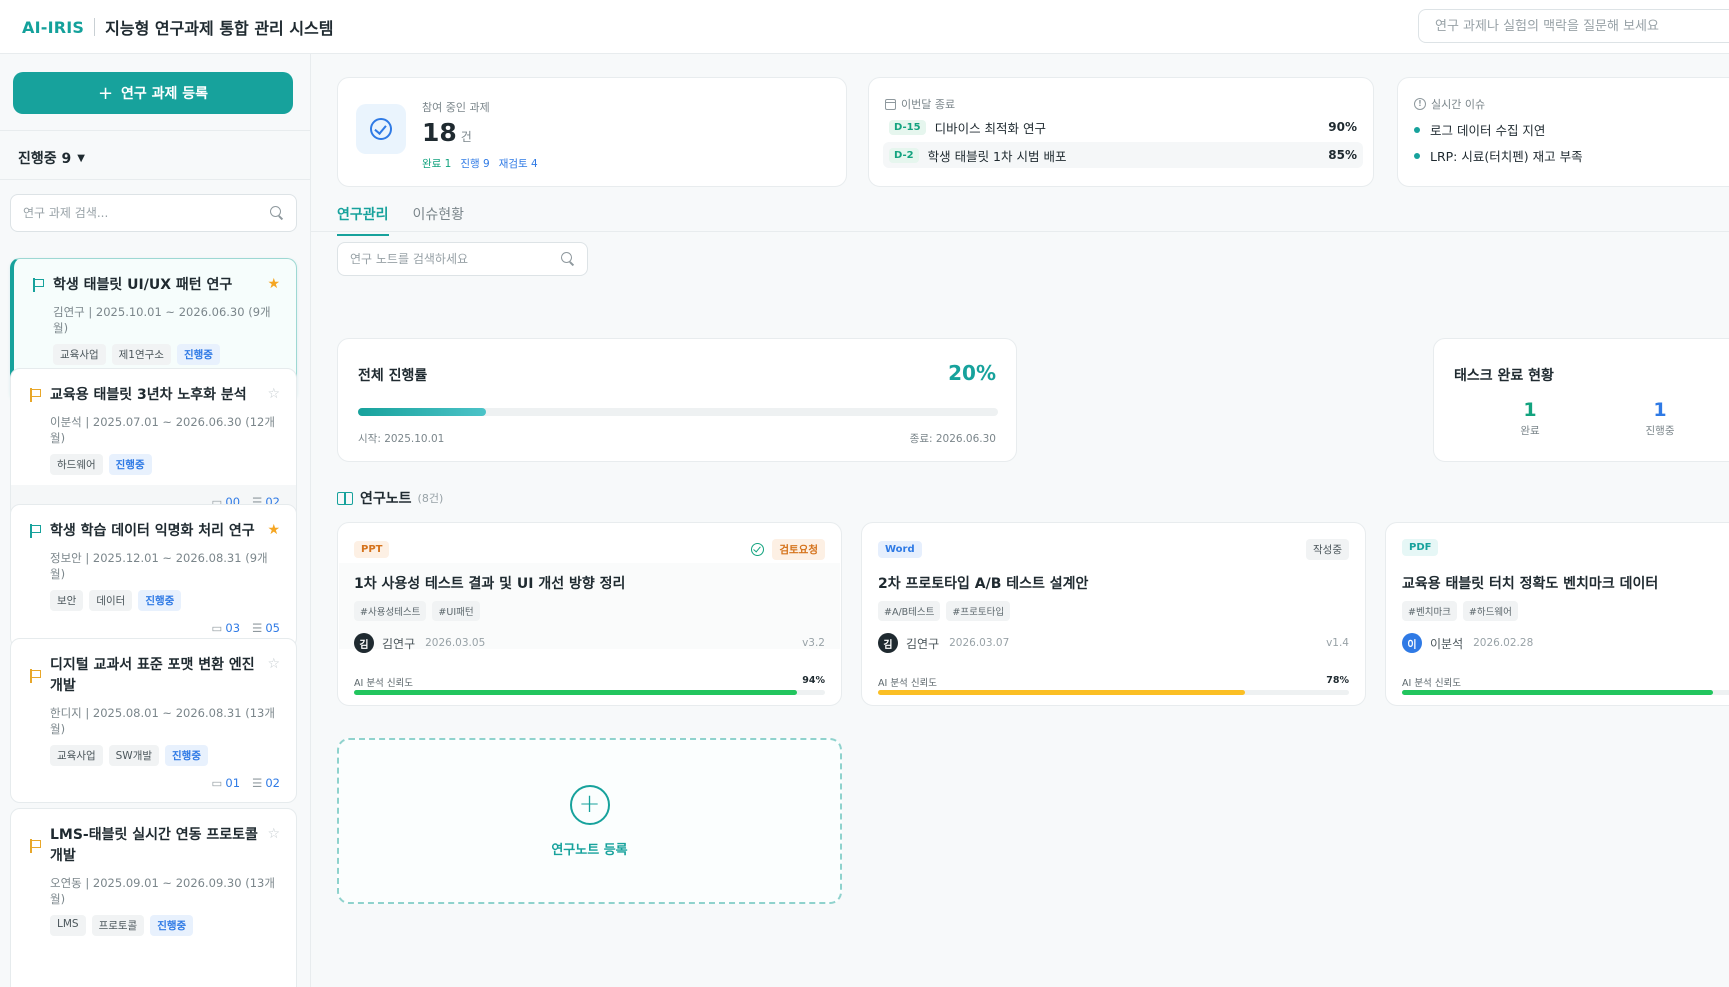  What do you see at coordinates (1530, 584) in the screenshot?
I see `note-title: 교육용 태블릿 터치 정확도 벤치마크 데이터` at bounding box center [1530, 584].